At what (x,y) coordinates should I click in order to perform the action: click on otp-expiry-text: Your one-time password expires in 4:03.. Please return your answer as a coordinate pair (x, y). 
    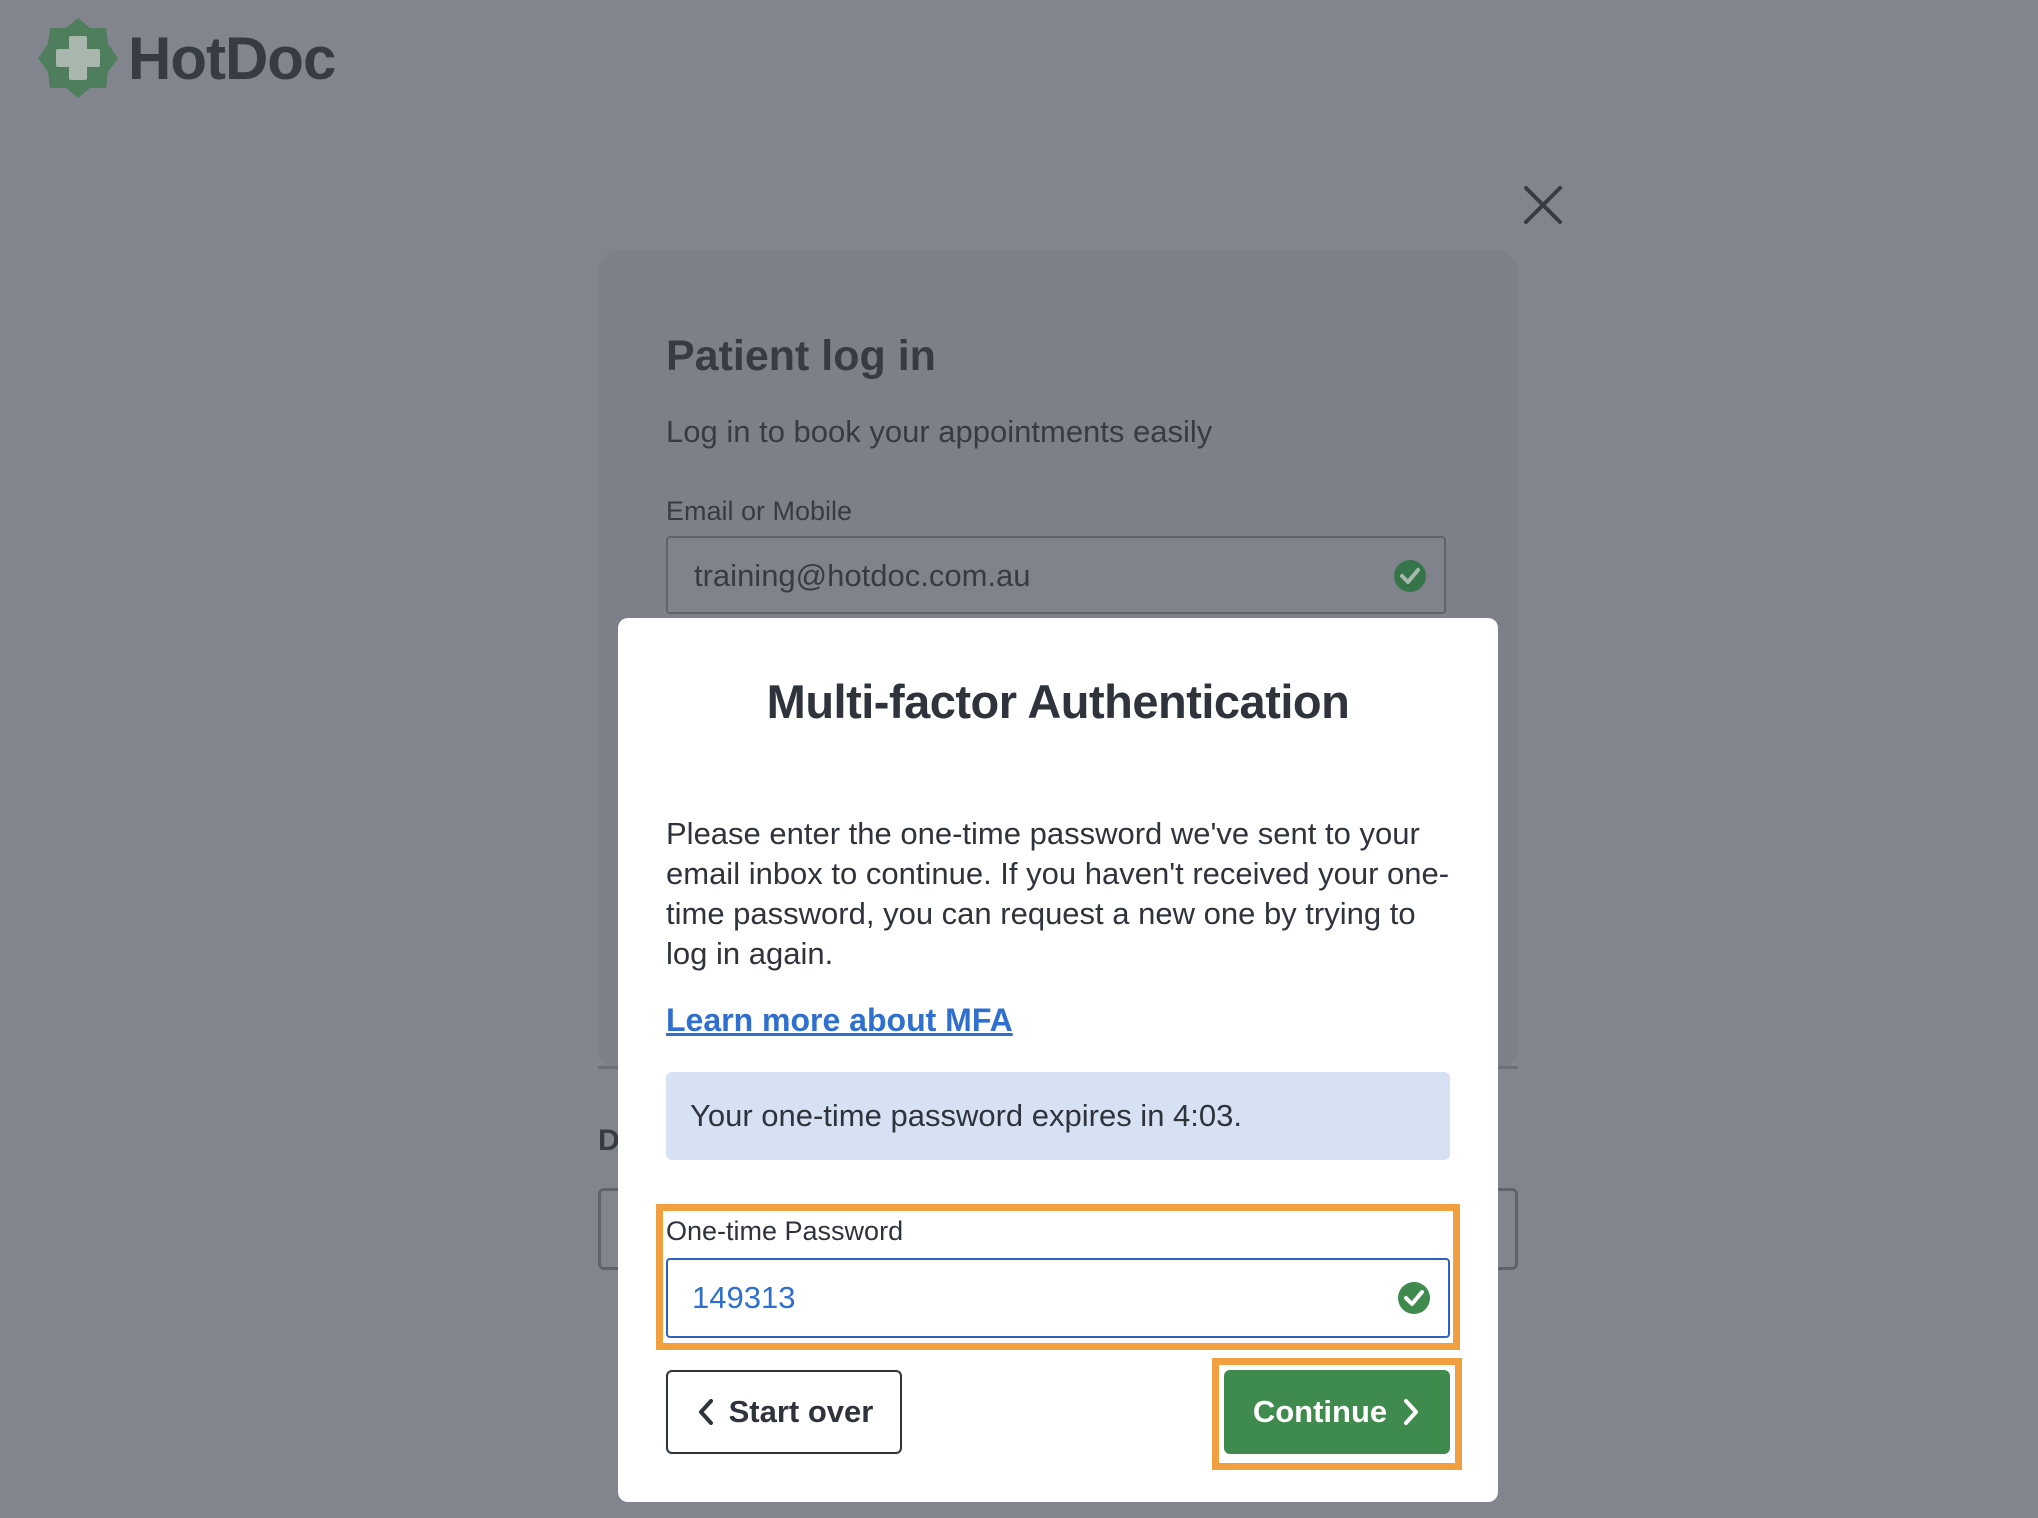
    Looking at the image, I should click on (966, 1115).